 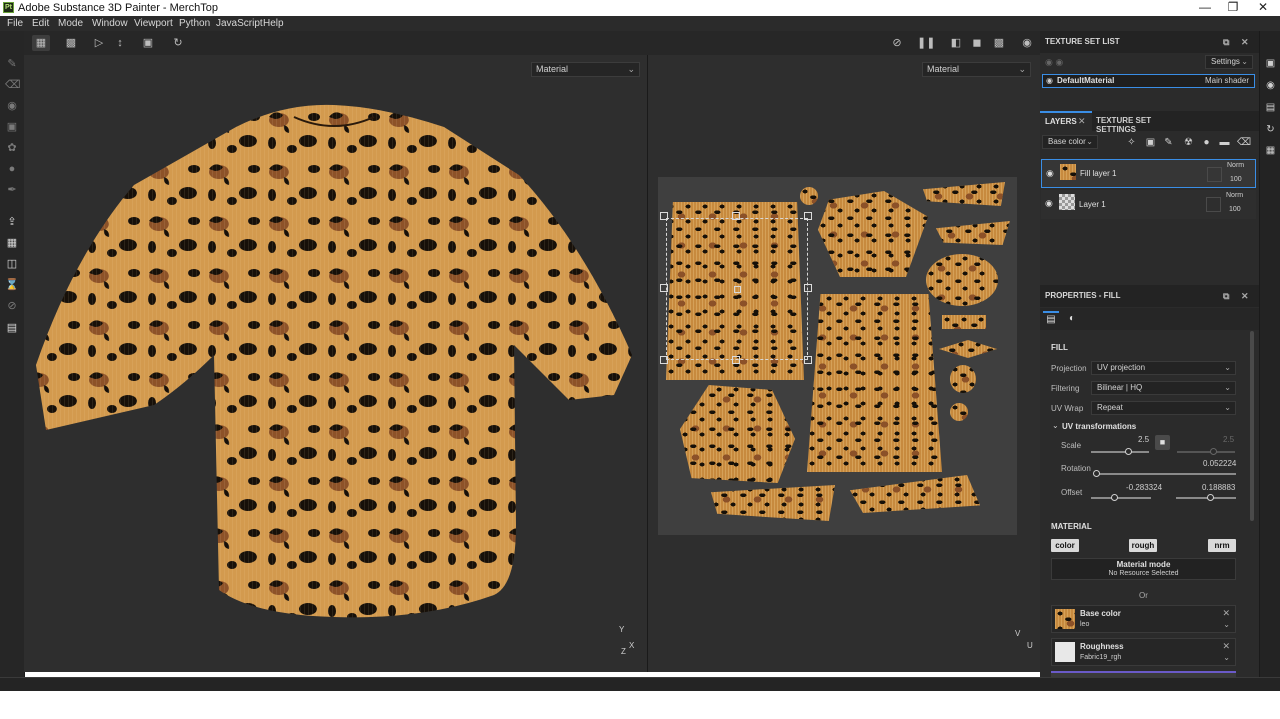 What do you see at coordinates (148, 43) in the screenshot?
I see `frame-icon: ▣` at bounding box center [148, 43].